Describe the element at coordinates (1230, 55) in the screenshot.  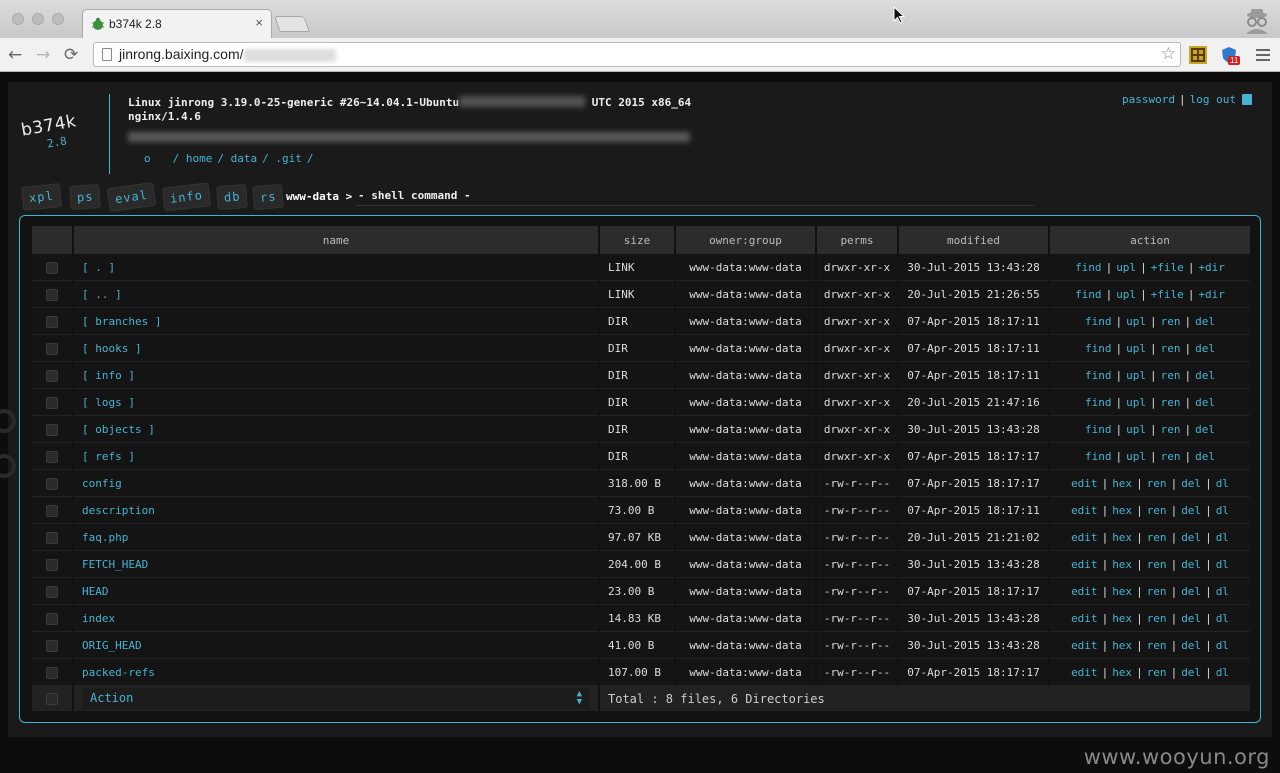
I see `shield-extension-button: 11` at that location.